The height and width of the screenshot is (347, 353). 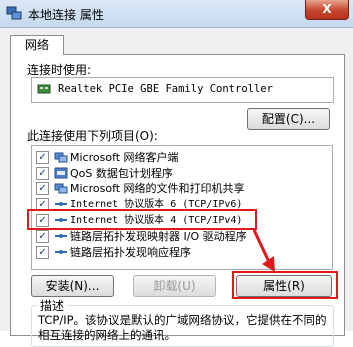 What do you see at coordinates (176, 14) in the screenshot?
I see `title-bar: 本地连接 属性 X` at bounding box center [176, 14].